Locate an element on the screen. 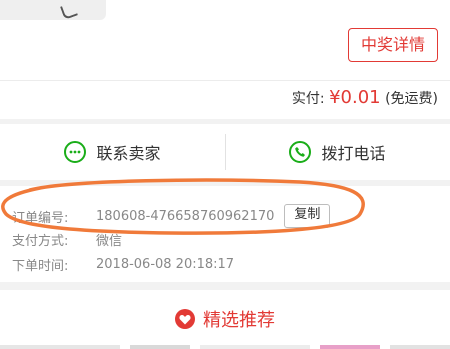 Image resolution: width=450 pixels, height=349 pixels. payment-method-value: 微信 is located at coordinates (109, 241).